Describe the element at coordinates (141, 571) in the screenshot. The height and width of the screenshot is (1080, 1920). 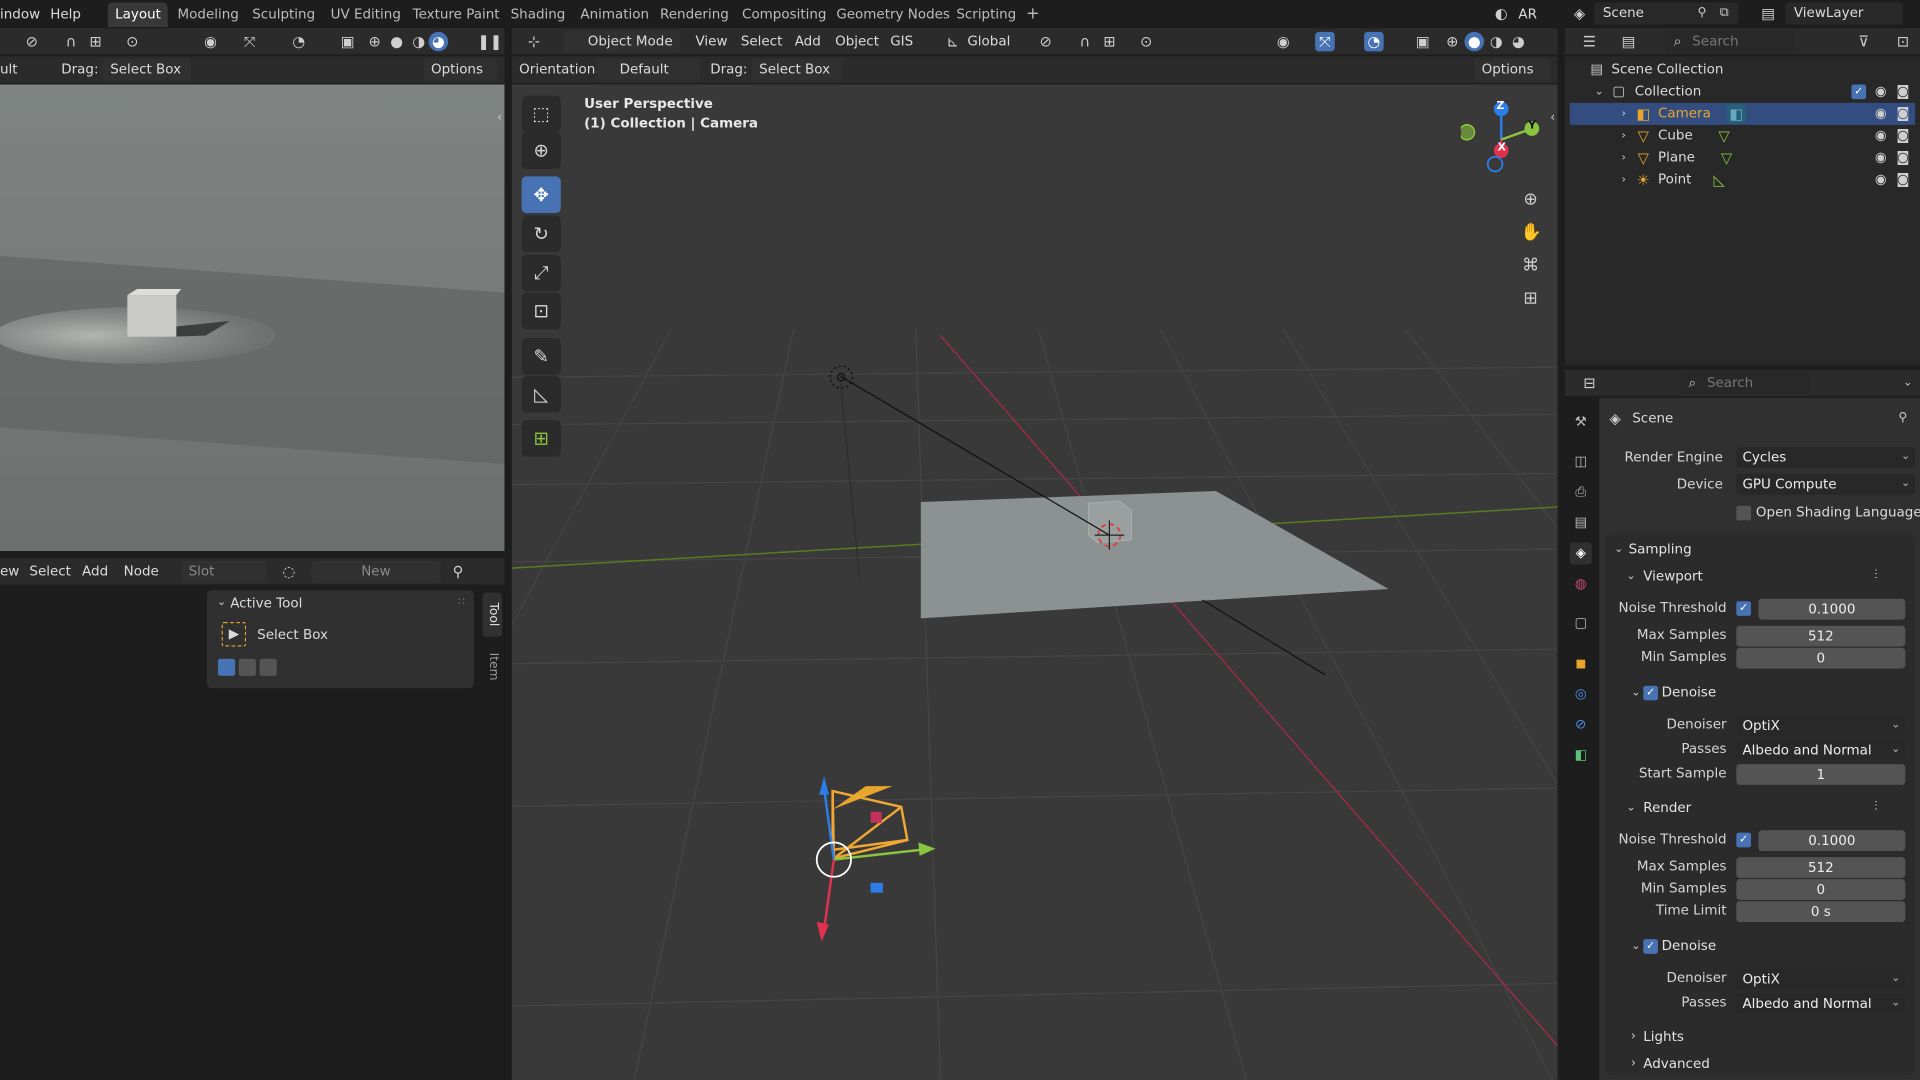
I see `node-node-menu: Node` at that location.